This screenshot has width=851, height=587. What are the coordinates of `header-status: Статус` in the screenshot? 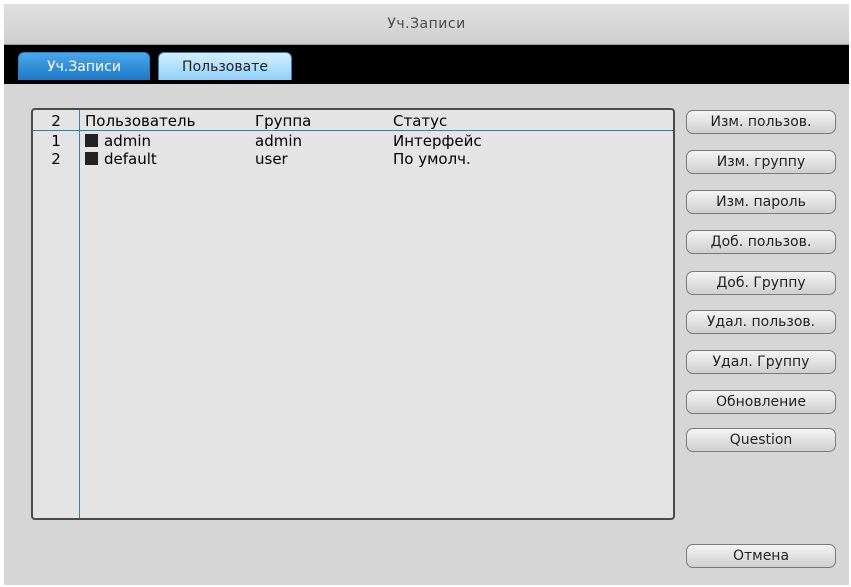 It's located at (420, 121).